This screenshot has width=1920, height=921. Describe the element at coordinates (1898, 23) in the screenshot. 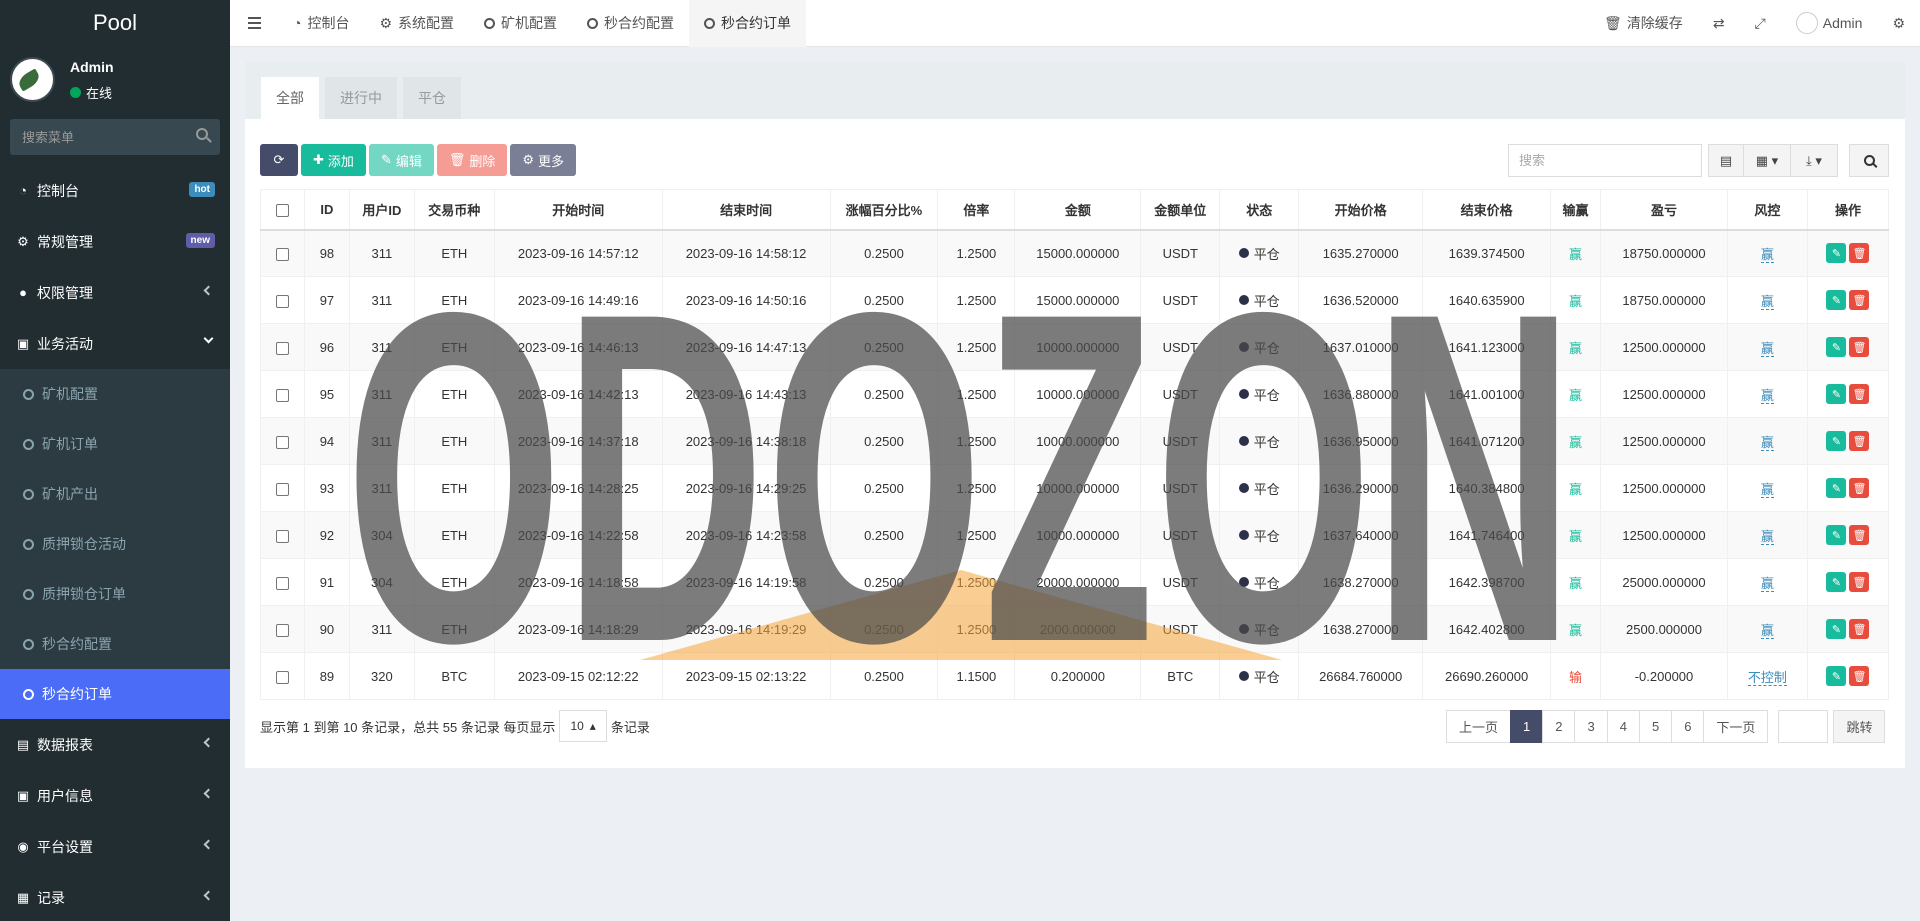

I see `settings-button: ⚙` at that location.